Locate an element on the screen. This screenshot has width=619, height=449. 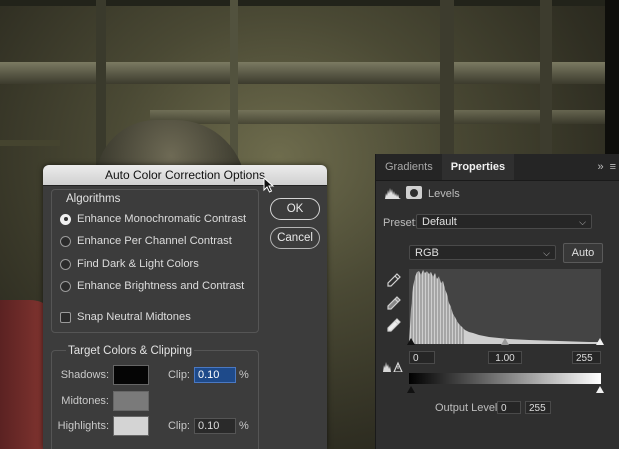
gray-eyedropper-icon is located at coordinates (394, 303).